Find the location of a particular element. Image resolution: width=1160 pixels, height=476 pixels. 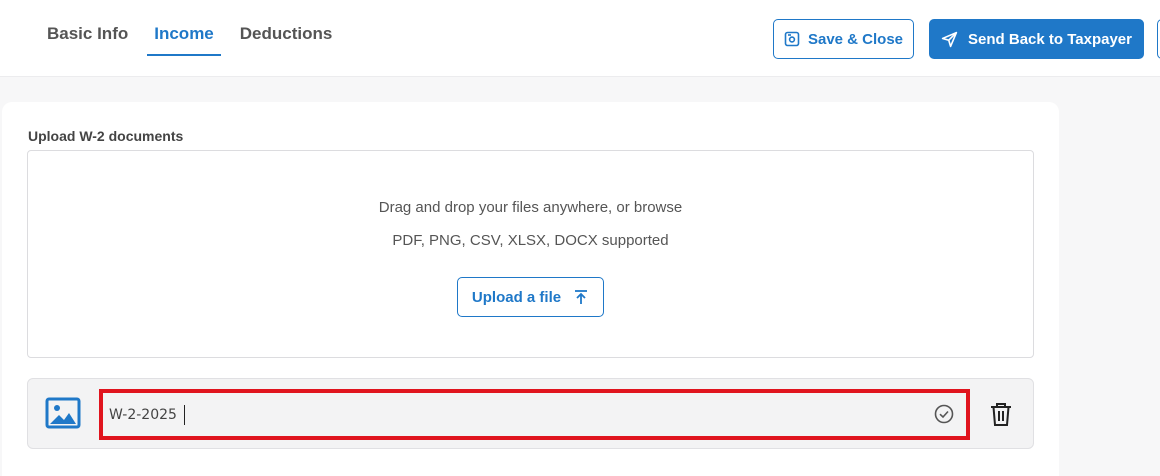

save-close-button: Save & Close is located at coordinates (843, 39).